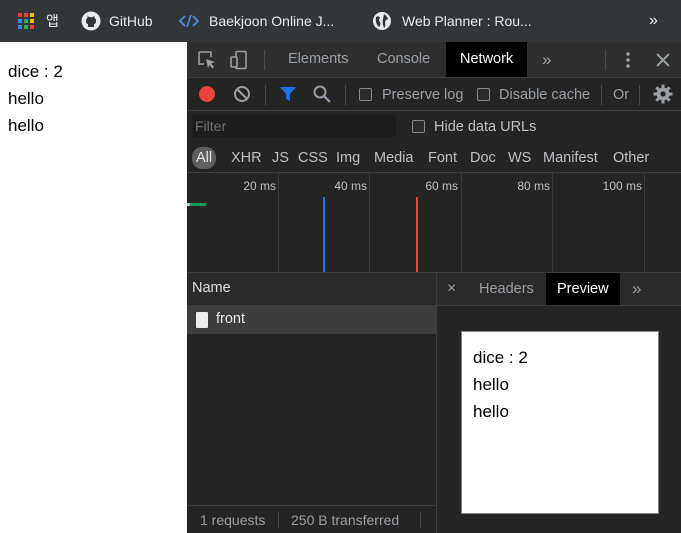  What do you see at coordinates (382, 21) in the screenshot?
I see `globe-icon` at bounding box center [382, 21].